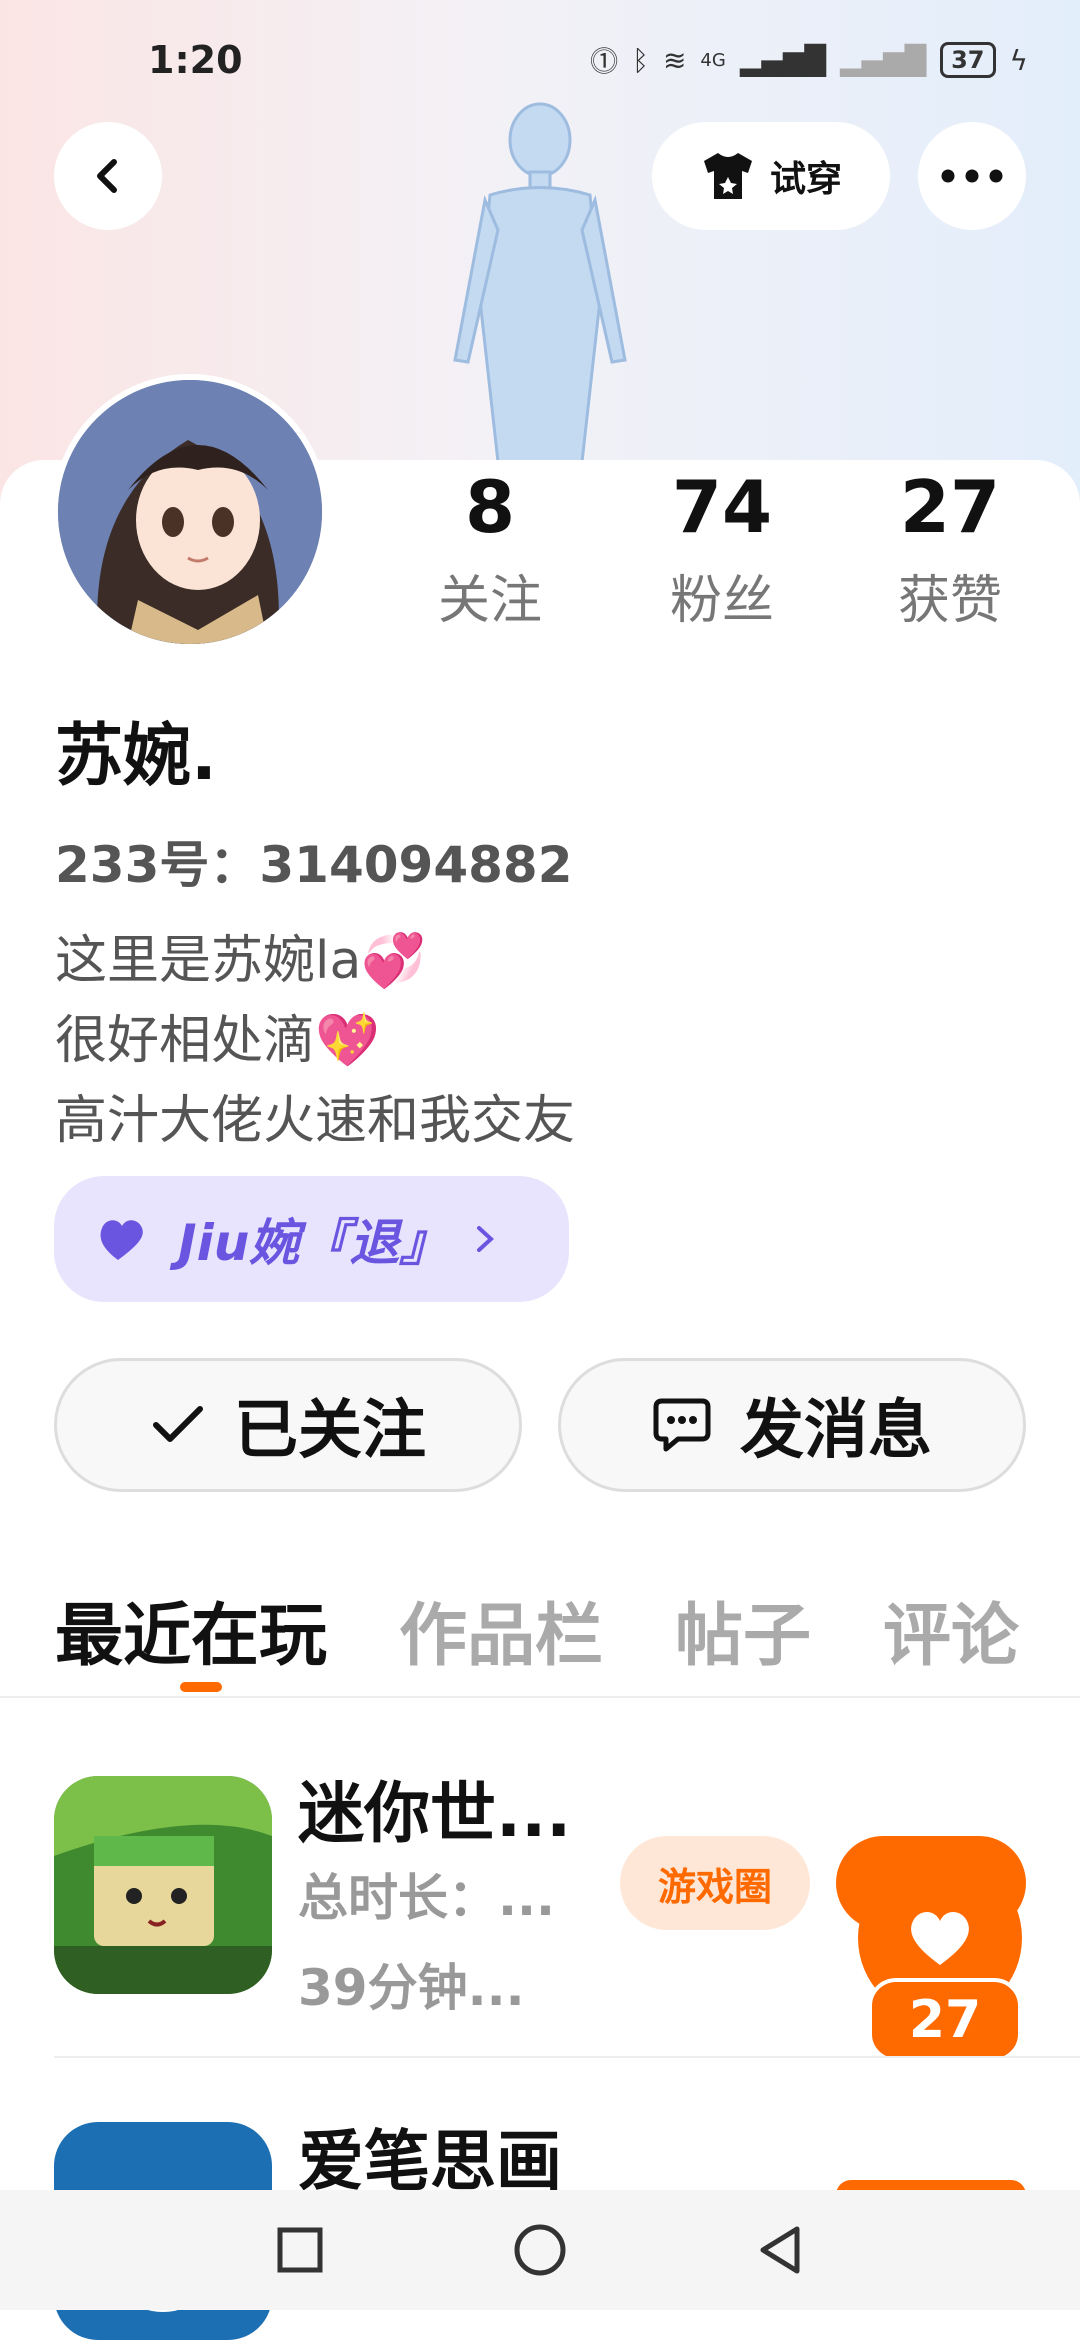 The image size is (1080, 2340). I want to click on stat-label: 获赞, so click(949, 601).